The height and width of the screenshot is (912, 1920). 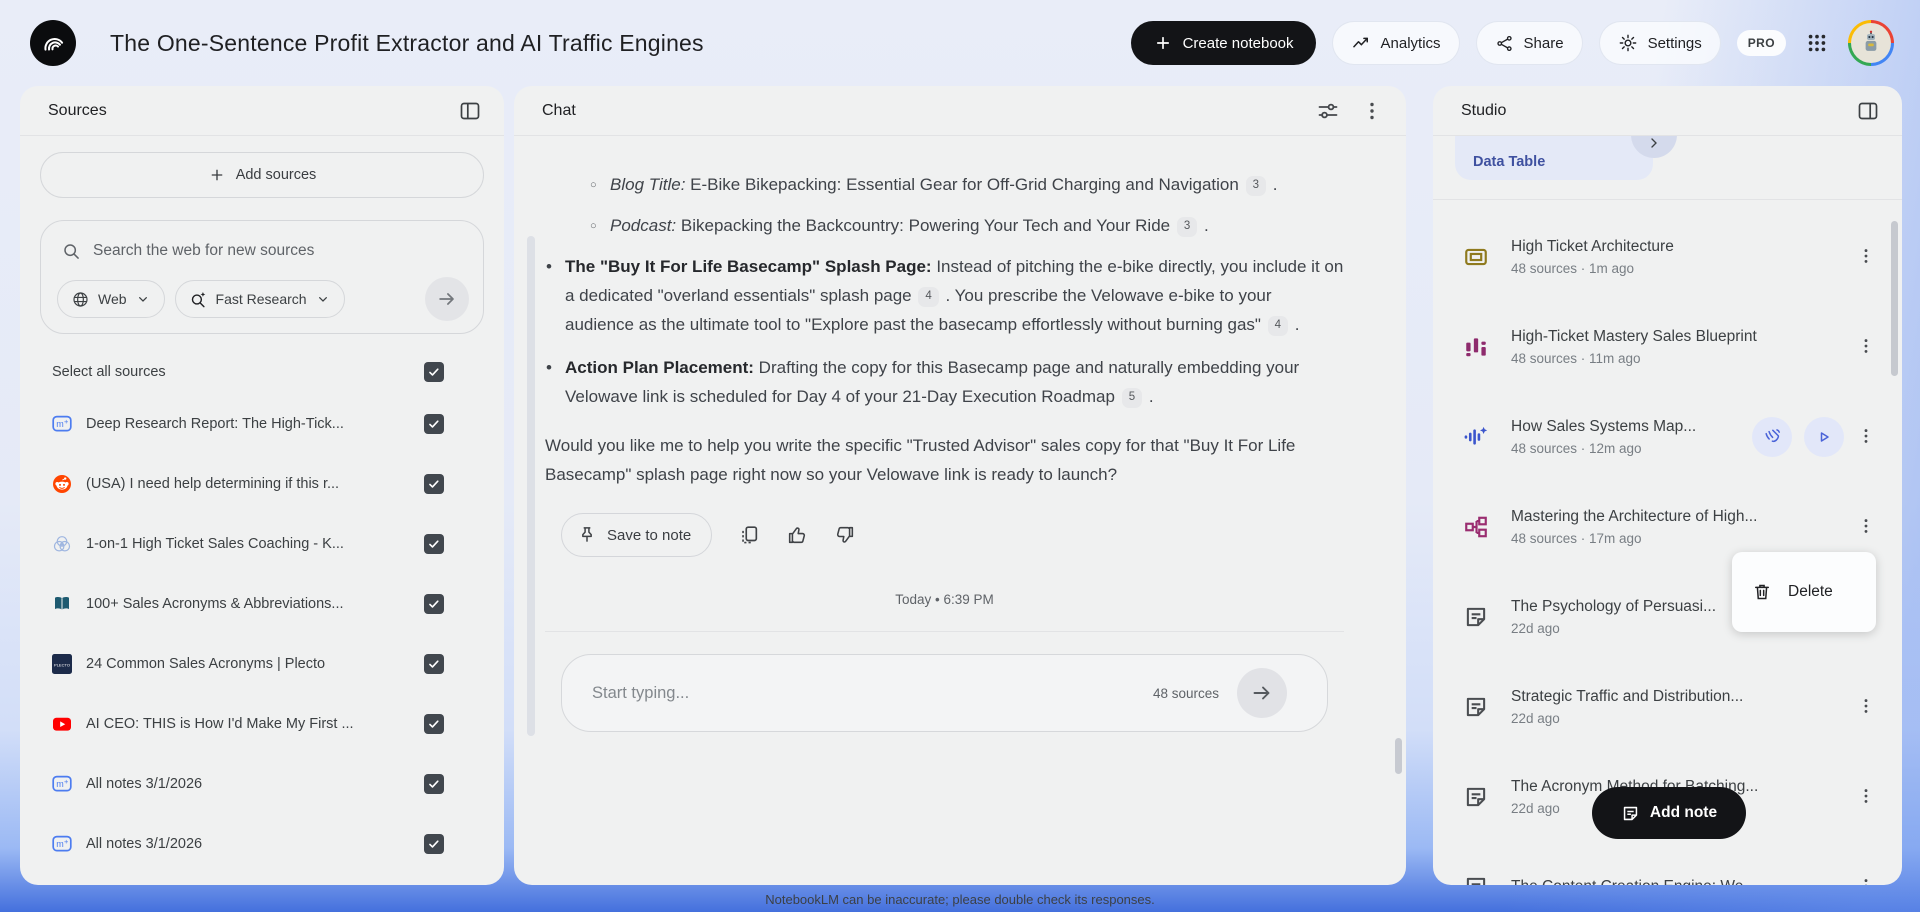 I want to click on sources-panel-title: Sources, so click(x=77, y=110).